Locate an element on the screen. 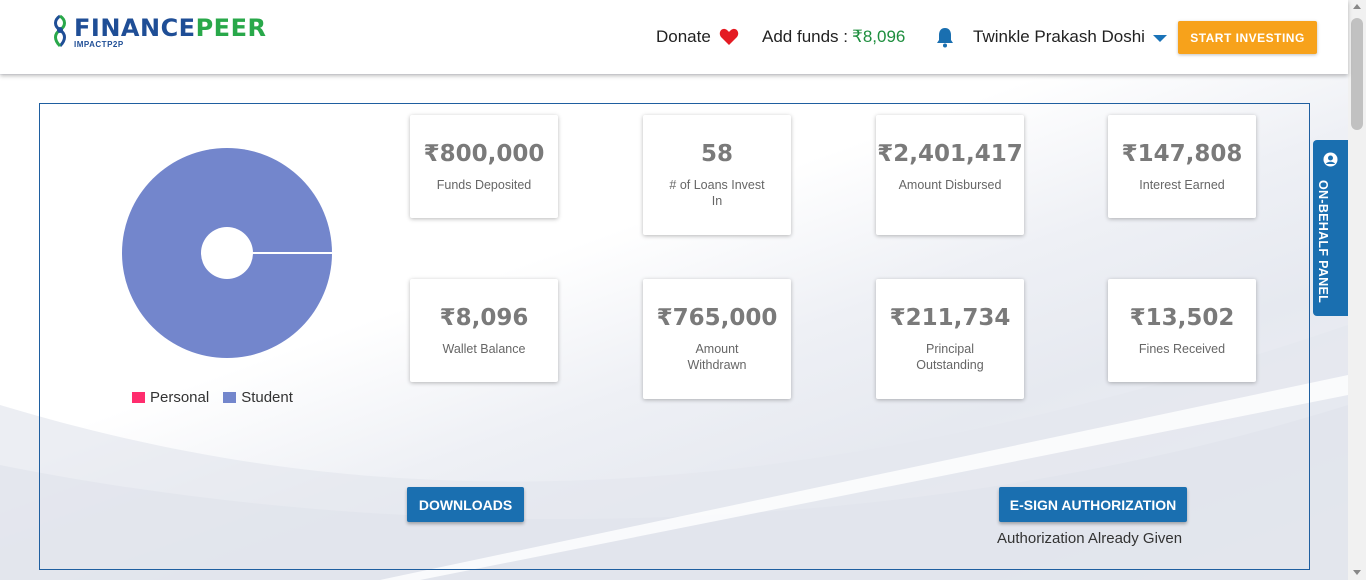 The image size is (1366, 580). legend-label-personal: Personal is located at coordinates (180, 397).